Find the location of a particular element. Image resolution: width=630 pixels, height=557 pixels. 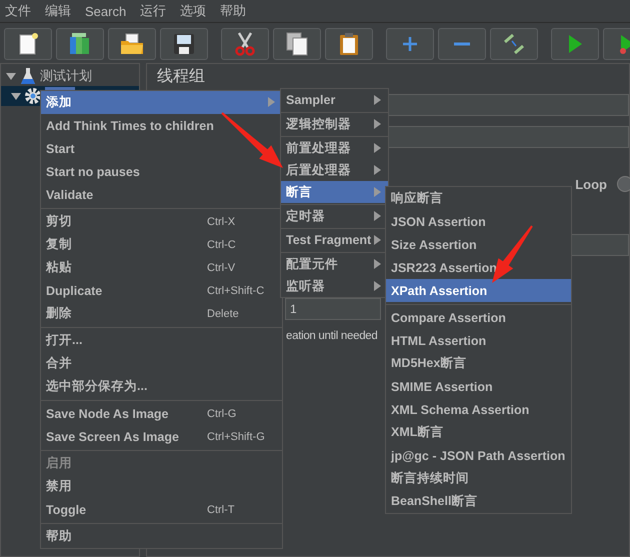

menu-item: 帮助 is located at coordinates (161, 536).